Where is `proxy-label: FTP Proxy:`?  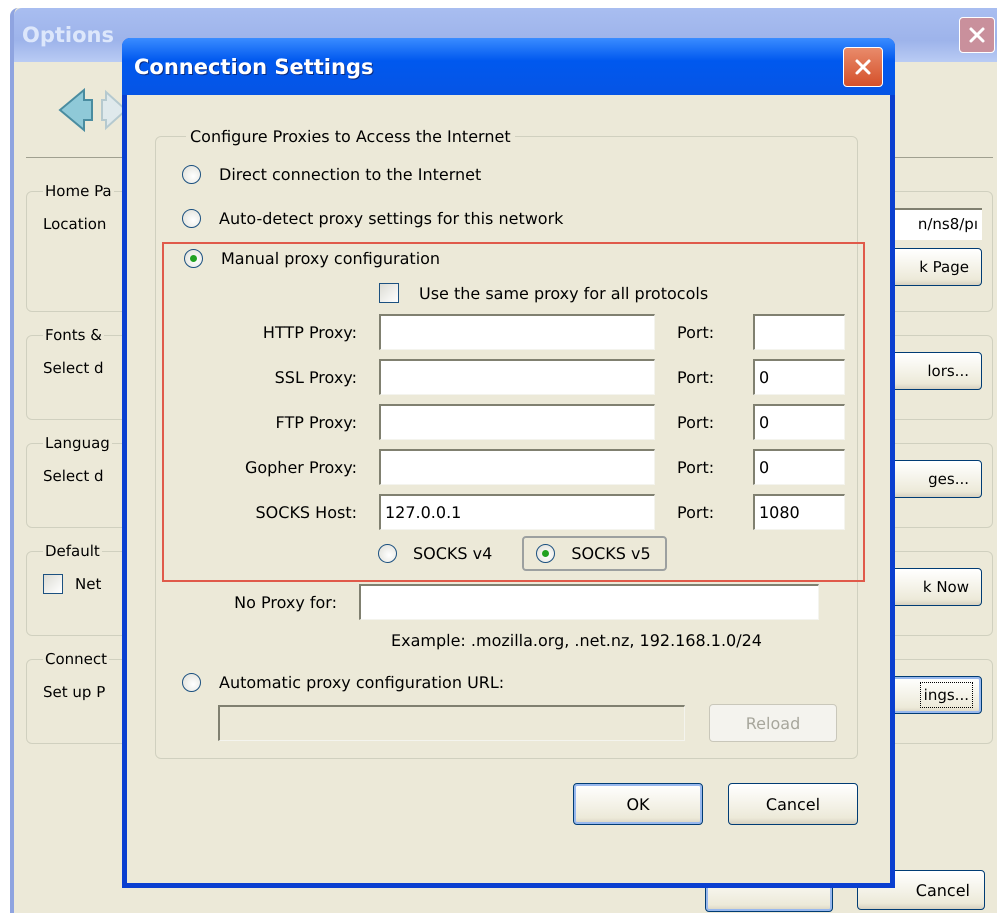 proxy-label: FTP Proxy: is located at coordinates (315, 422).